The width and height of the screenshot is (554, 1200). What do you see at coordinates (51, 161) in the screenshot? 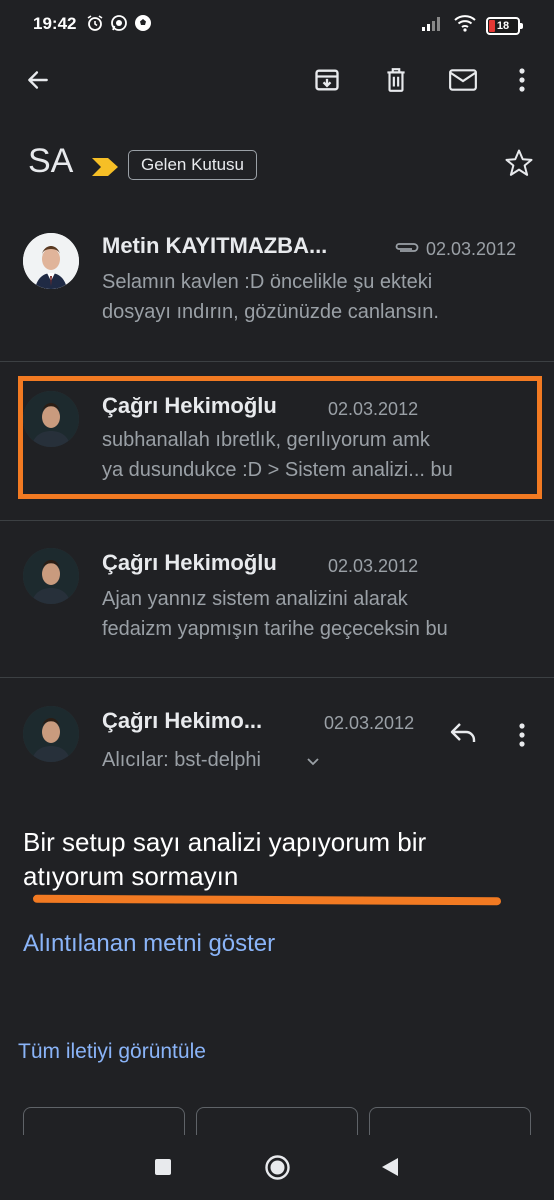
I see `thread-subject: SA` at bounding box center [51, 161].